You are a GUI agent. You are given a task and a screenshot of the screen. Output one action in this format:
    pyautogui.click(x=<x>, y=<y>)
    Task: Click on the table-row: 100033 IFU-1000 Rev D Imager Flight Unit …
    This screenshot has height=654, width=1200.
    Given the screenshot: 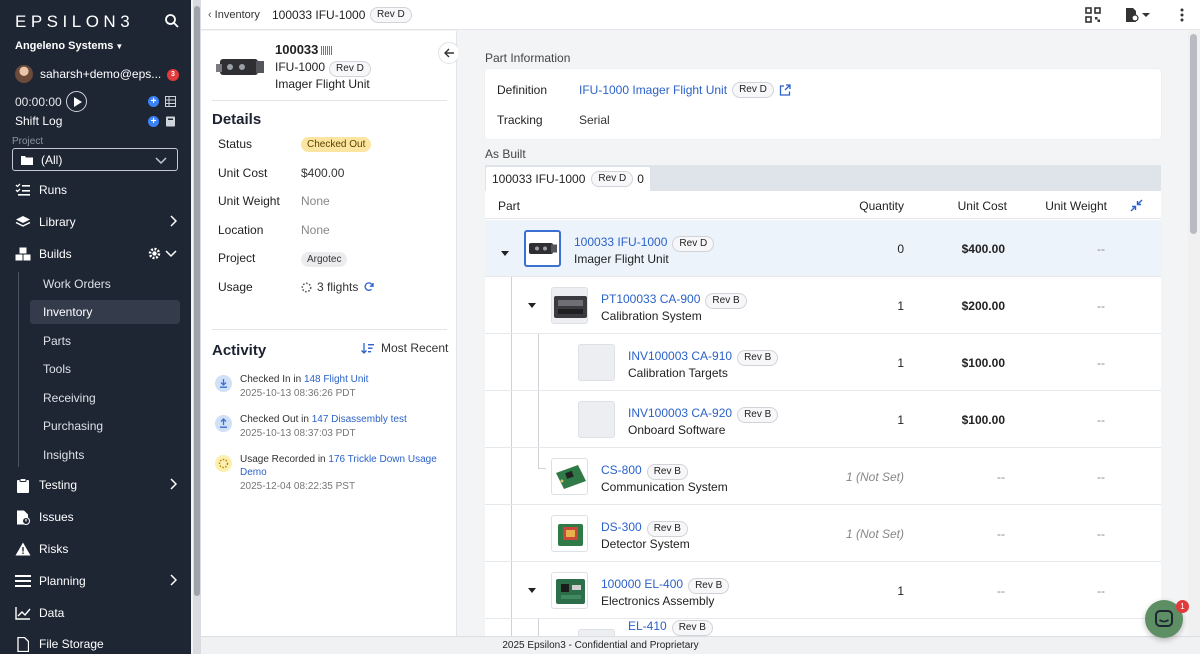 What is the action you would take?
    pyautogui.click(x=823, y=248)
    